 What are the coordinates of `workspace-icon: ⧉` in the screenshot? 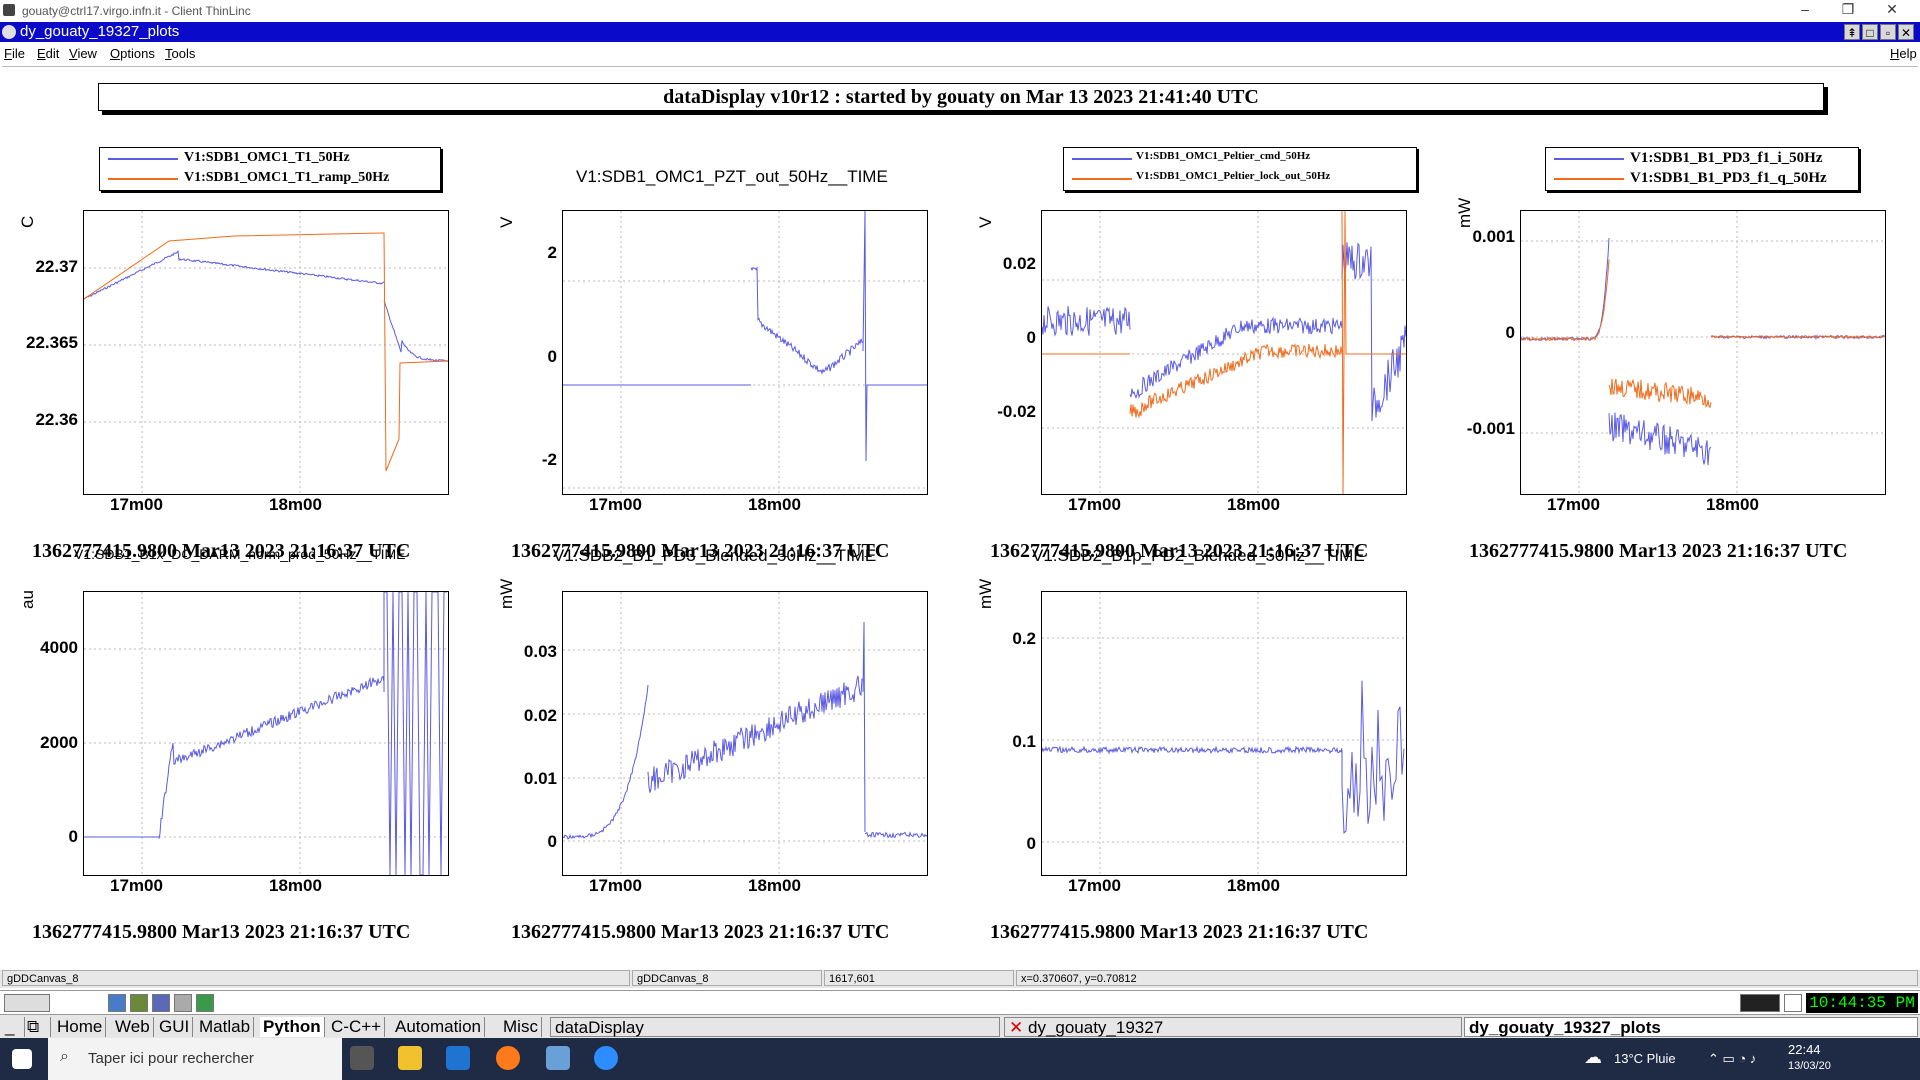 It's located at (37, 1027).